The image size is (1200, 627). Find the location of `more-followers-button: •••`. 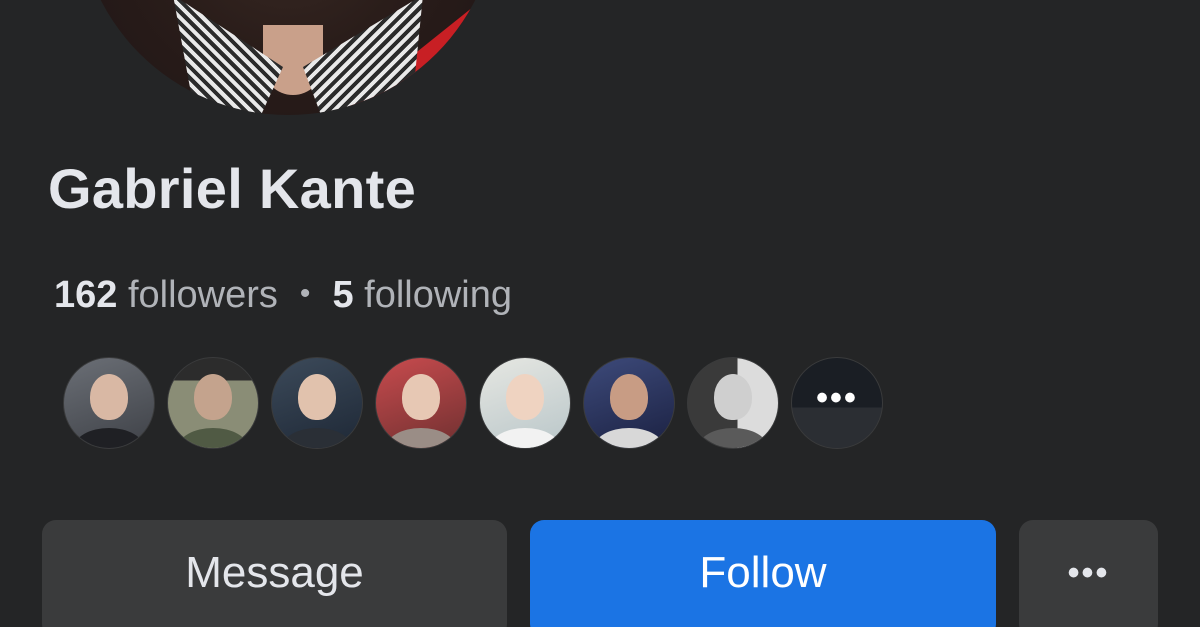

more-followers-button: ••• is located at coordinates (837, 403).